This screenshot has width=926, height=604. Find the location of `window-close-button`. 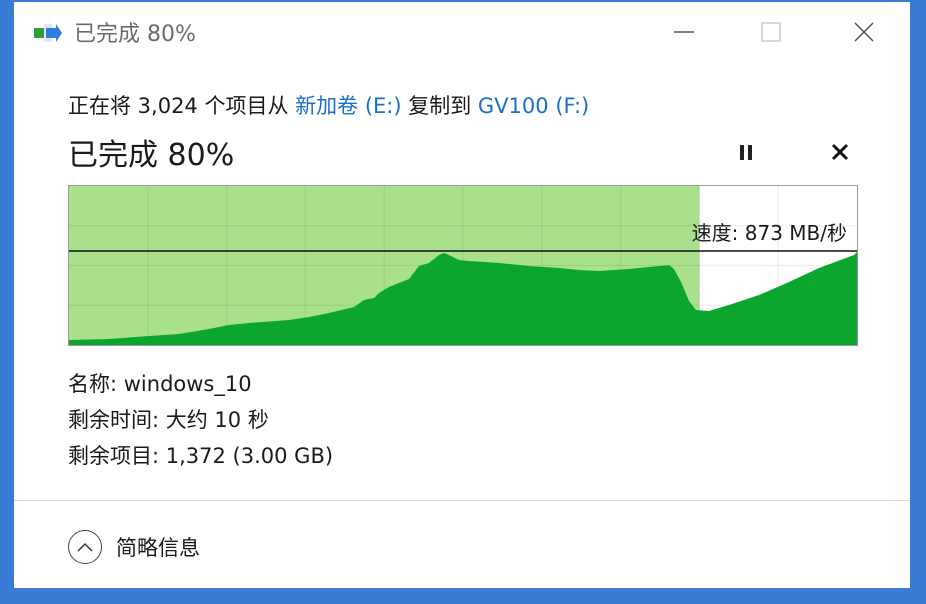

window-close-button is located at coordinates (864, 32).